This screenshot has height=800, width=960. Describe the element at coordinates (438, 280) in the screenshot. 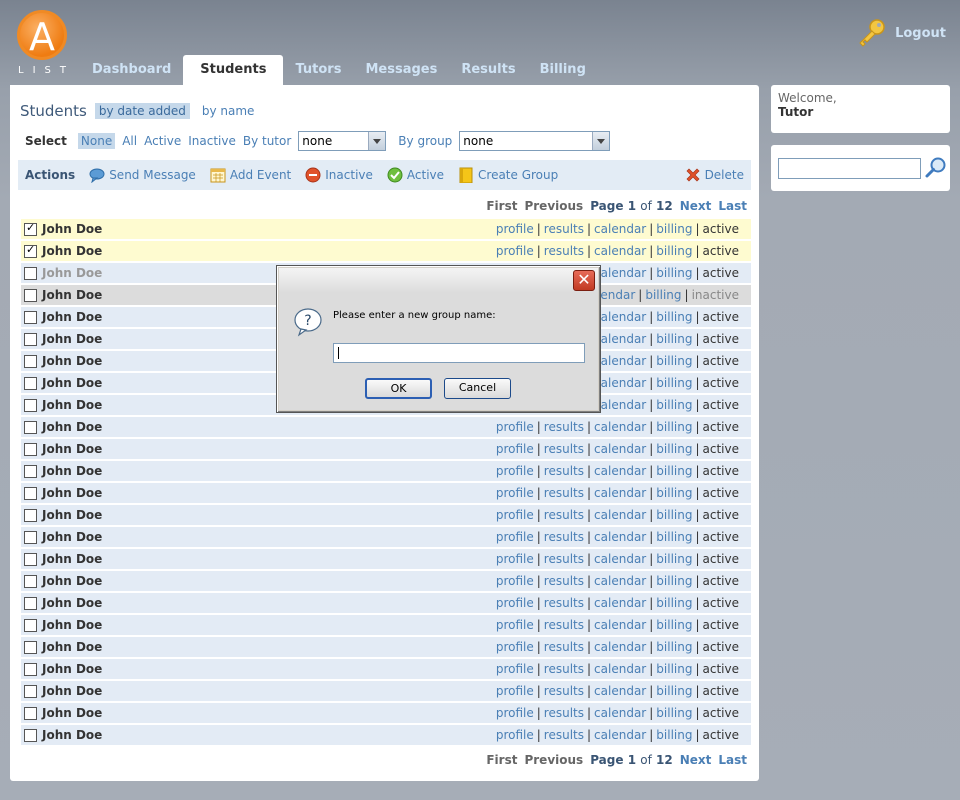

I see `dialog-titlebar: ✕` at that location.